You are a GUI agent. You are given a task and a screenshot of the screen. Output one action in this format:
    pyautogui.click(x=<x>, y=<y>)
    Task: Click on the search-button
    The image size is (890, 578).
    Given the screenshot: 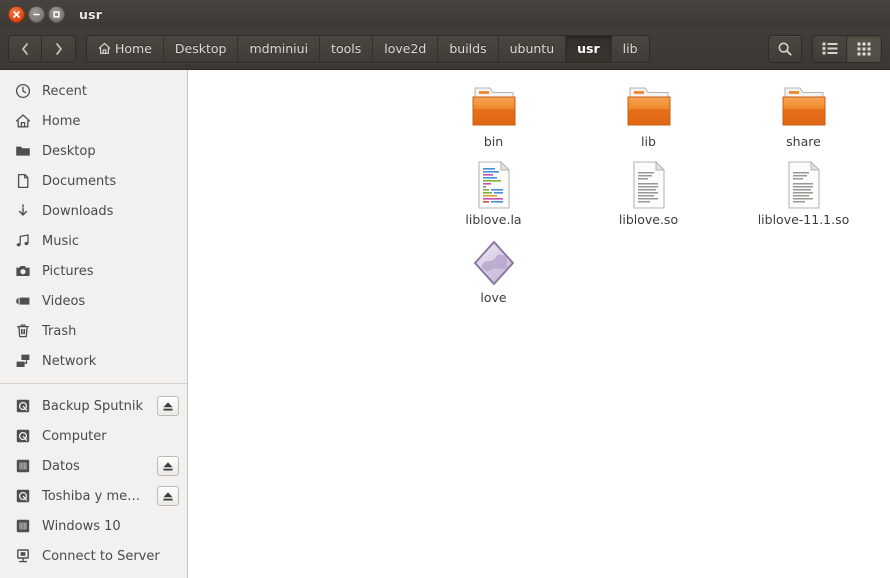 What is the action you would take?
    pyautogui.click(x=785, y=48)
    